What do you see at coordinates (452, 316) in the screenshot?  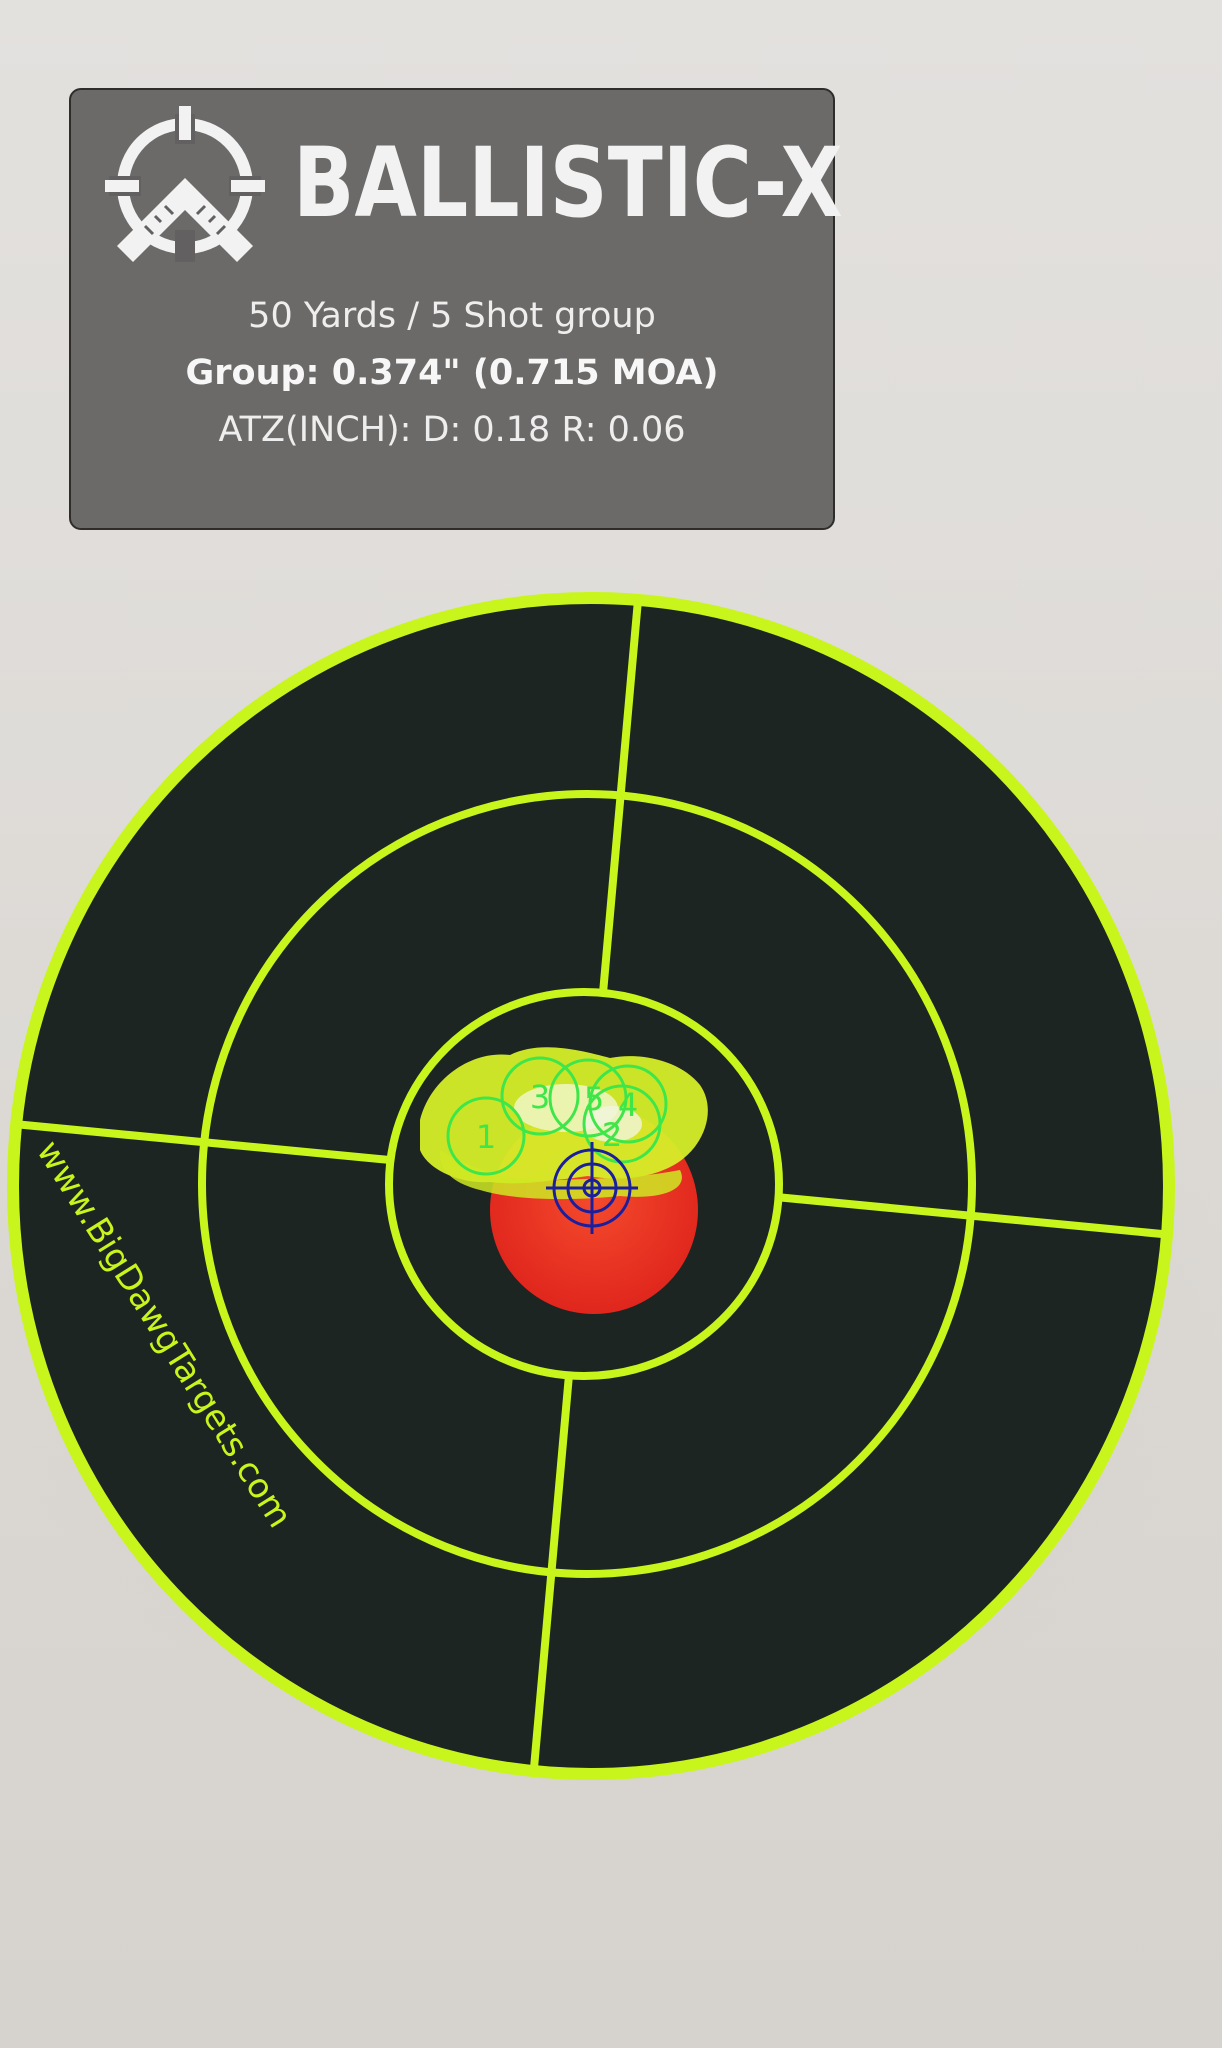 I see `distance-shot-count: 50 Yards / 5 Shot group` at bounding box center [452, 316].